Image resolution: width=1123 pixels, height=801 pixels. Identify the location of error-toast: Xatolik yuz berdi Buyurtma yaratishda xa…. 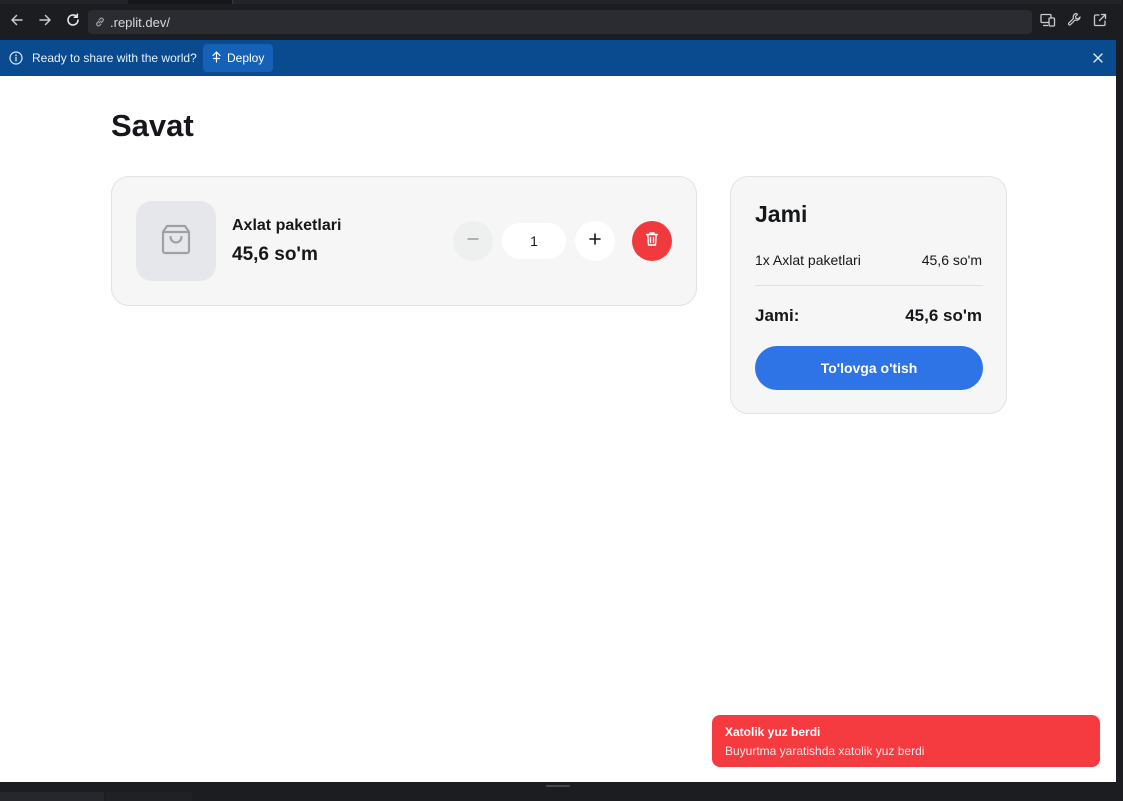
(906, 741).